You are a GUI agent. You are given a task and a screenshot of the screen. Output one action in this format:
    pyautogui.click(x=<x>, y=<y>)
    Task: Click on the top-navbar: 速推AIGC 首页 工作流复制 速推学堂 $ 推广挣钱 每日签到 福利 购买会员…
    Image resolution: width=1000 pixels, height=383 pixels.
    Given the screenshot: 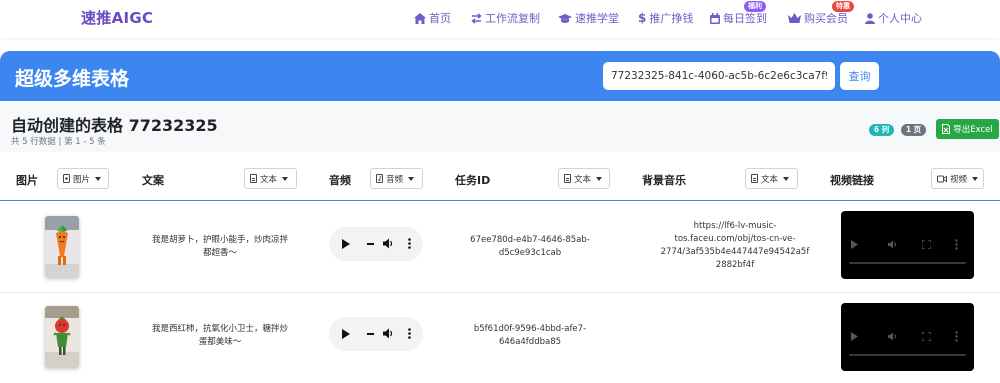 What is the action you would take?
    pyautogui.click(x=500, y=19)
    